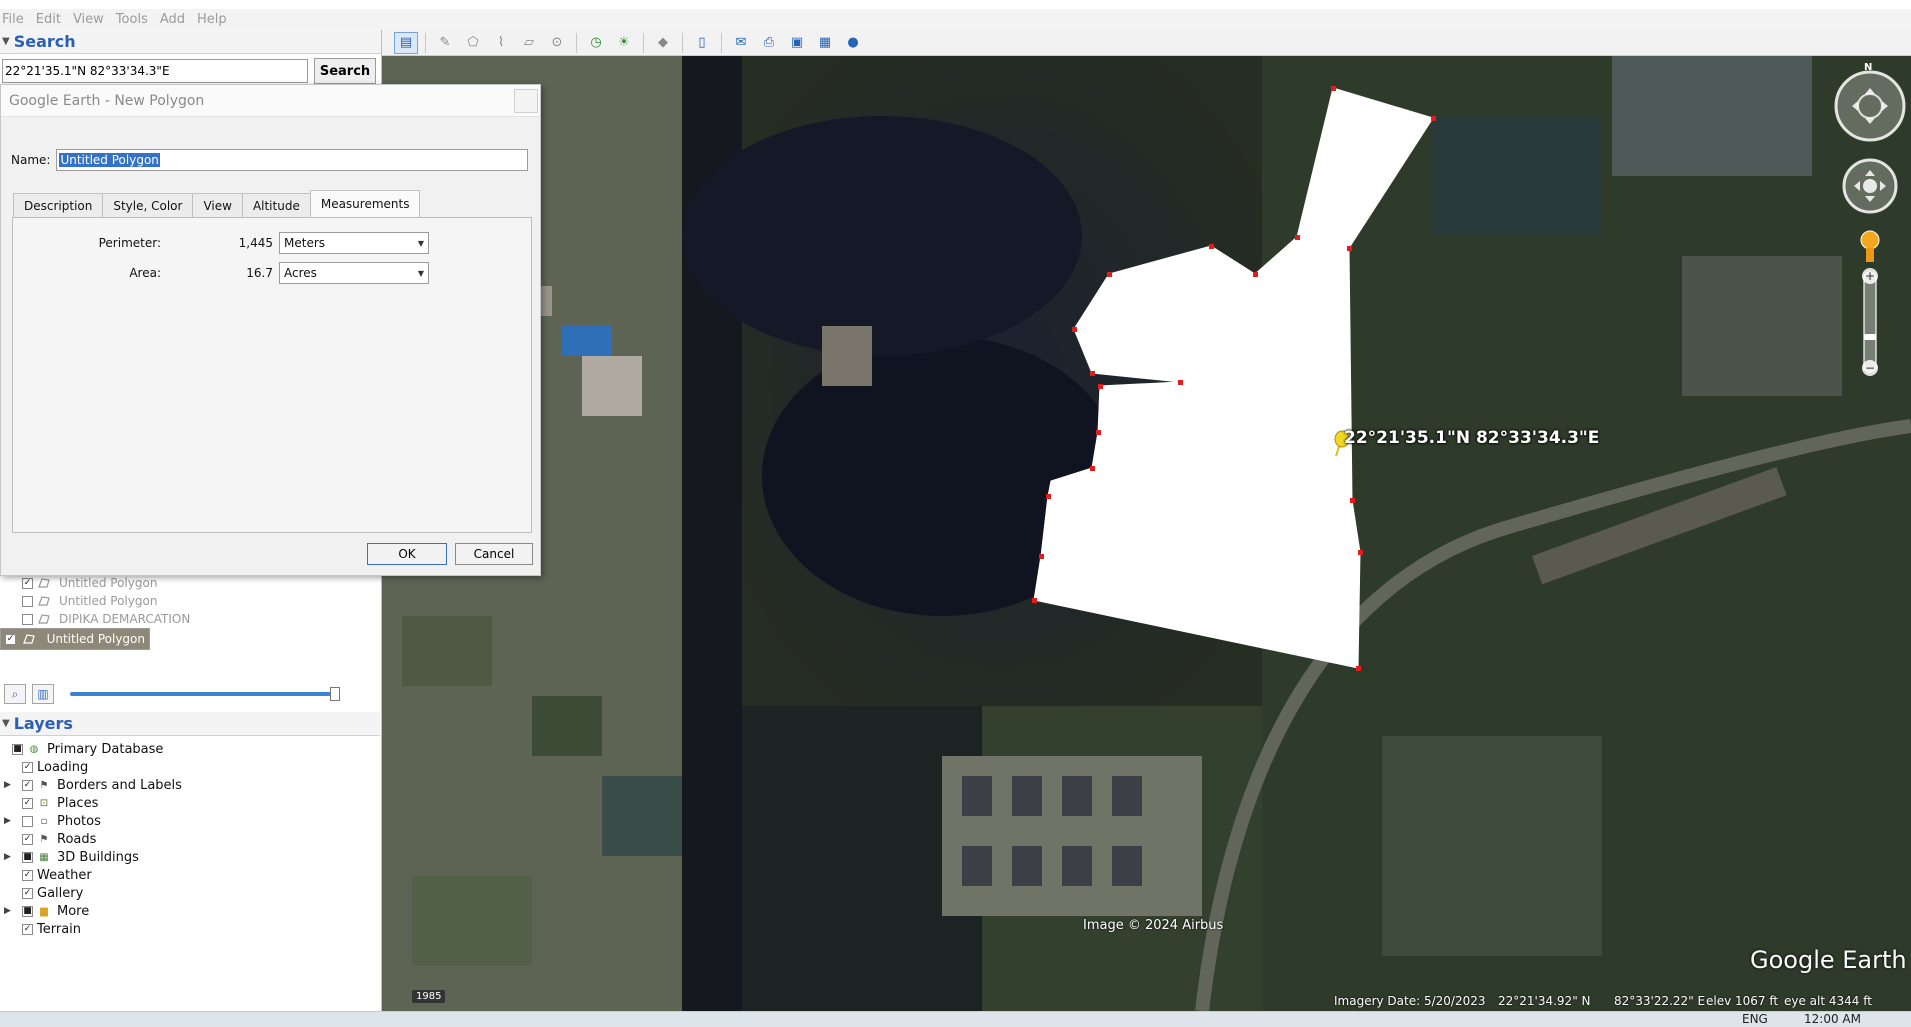 The image size is (1911, 1027). What do you see at coordinates (1755, 1019) in the screenshot?
I see `language-indicator: ENG` at bounding box center [1755, 1019].